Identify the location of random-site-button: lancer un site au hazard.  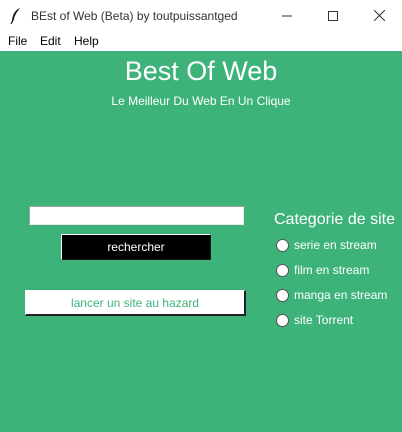
(135, 303).